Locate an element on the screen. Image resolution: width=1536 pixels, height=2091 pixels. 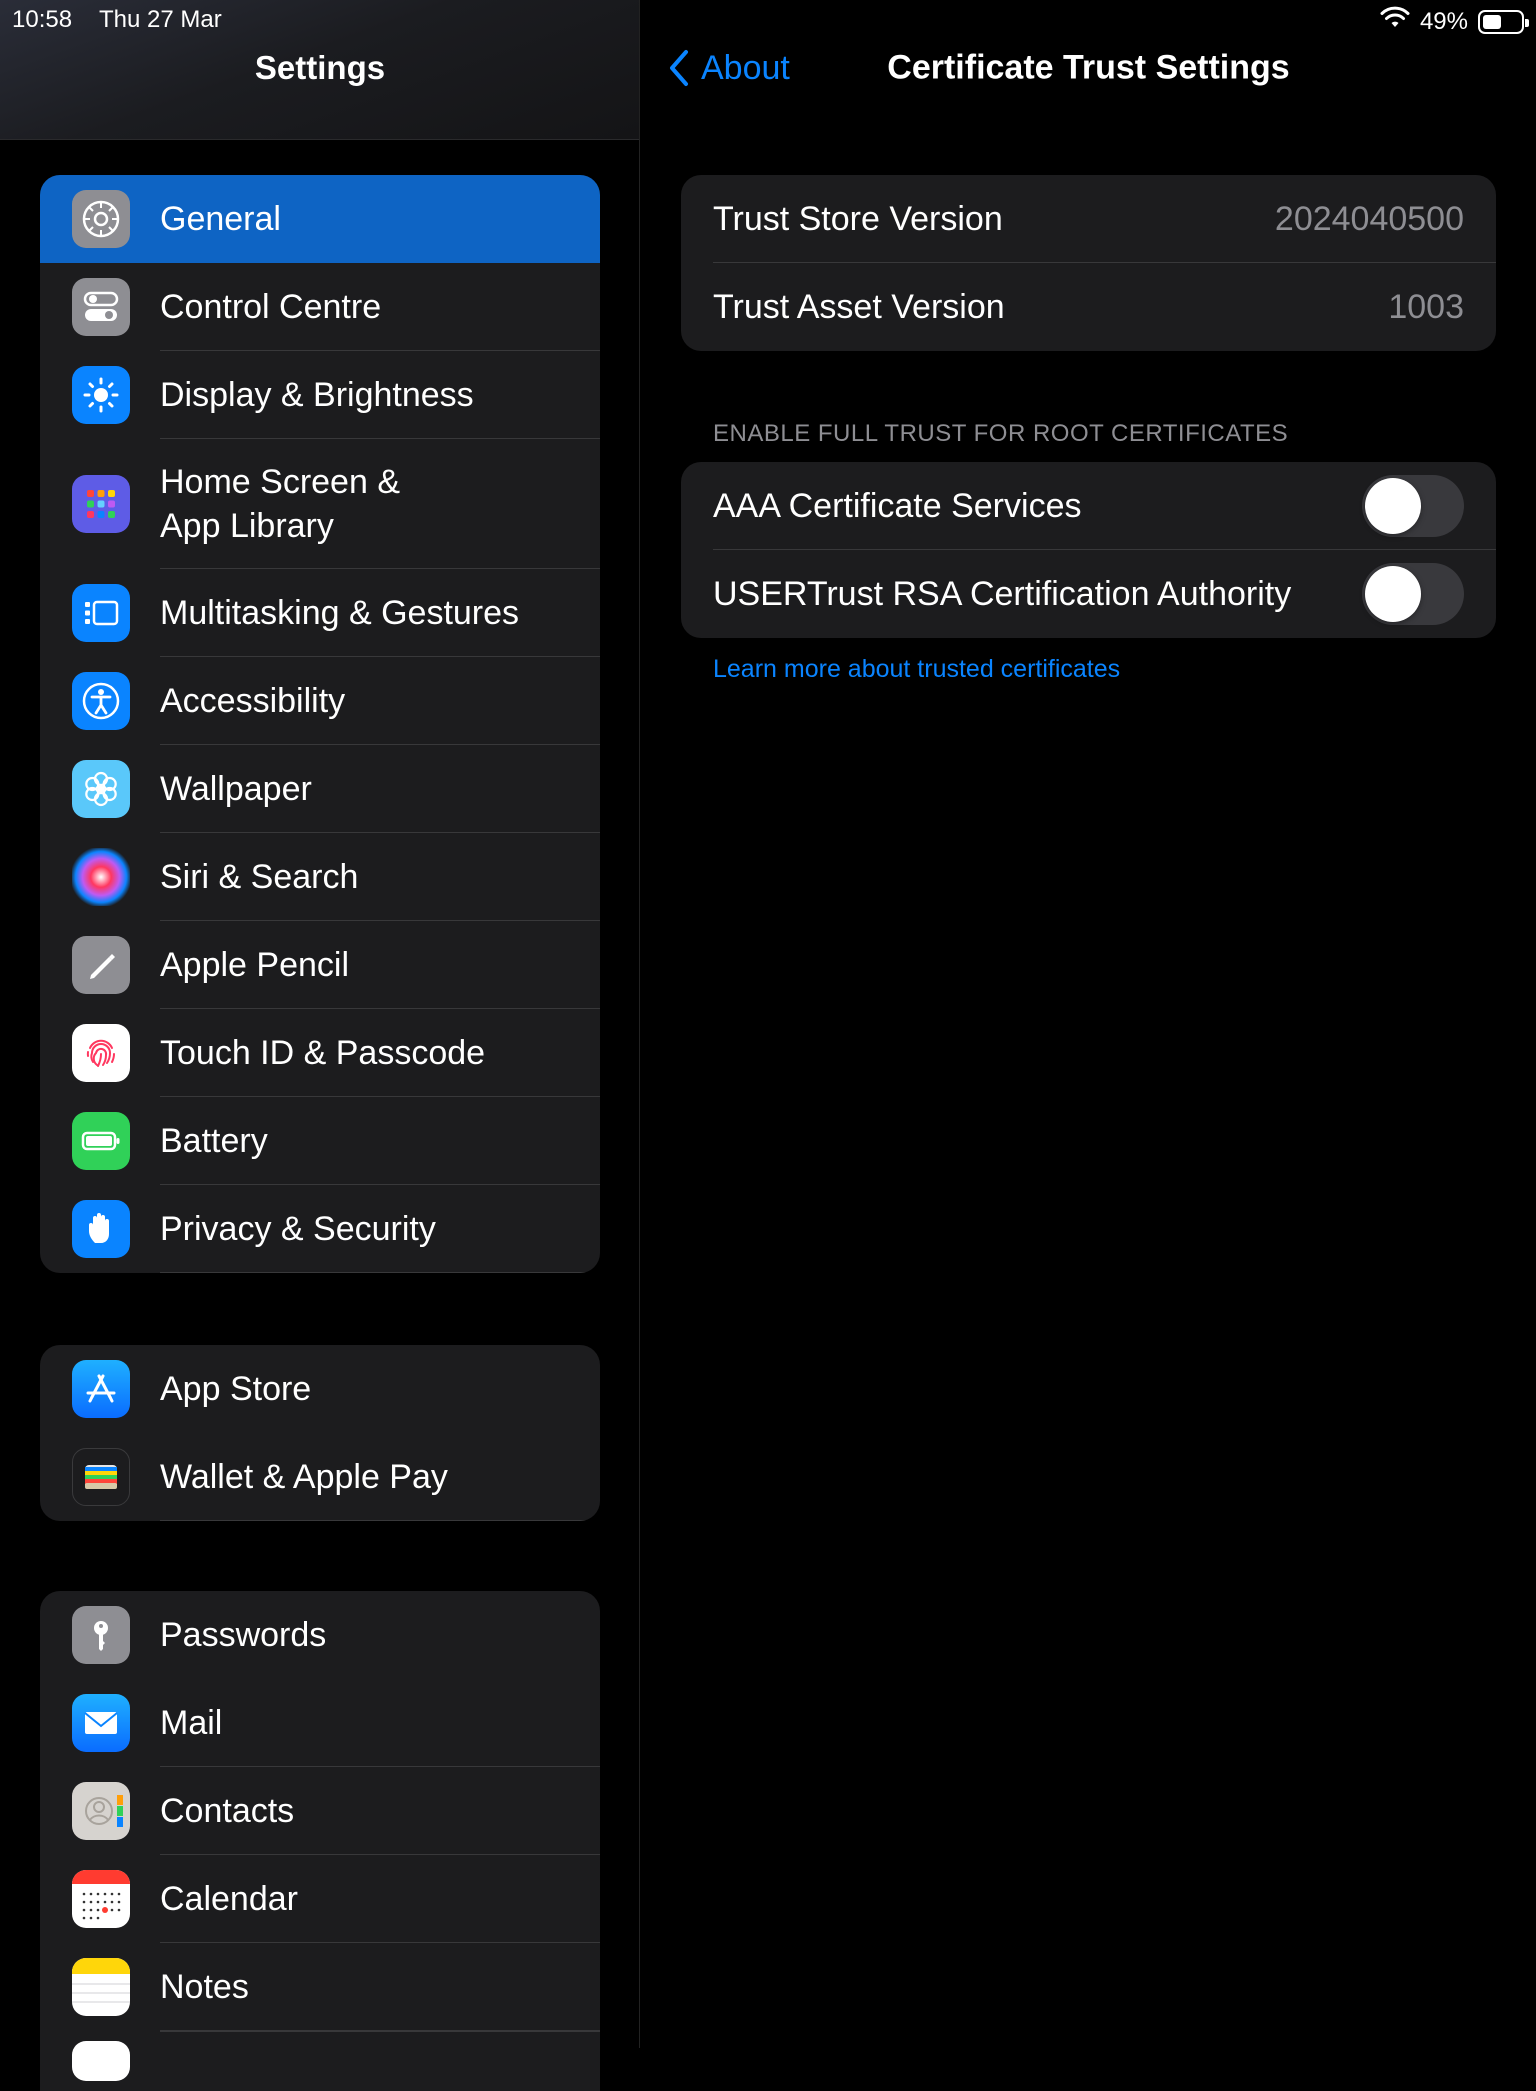
settings-group-3: Passwords Mail Contacts Calendar Notes is located at coordinates (320, 1841).